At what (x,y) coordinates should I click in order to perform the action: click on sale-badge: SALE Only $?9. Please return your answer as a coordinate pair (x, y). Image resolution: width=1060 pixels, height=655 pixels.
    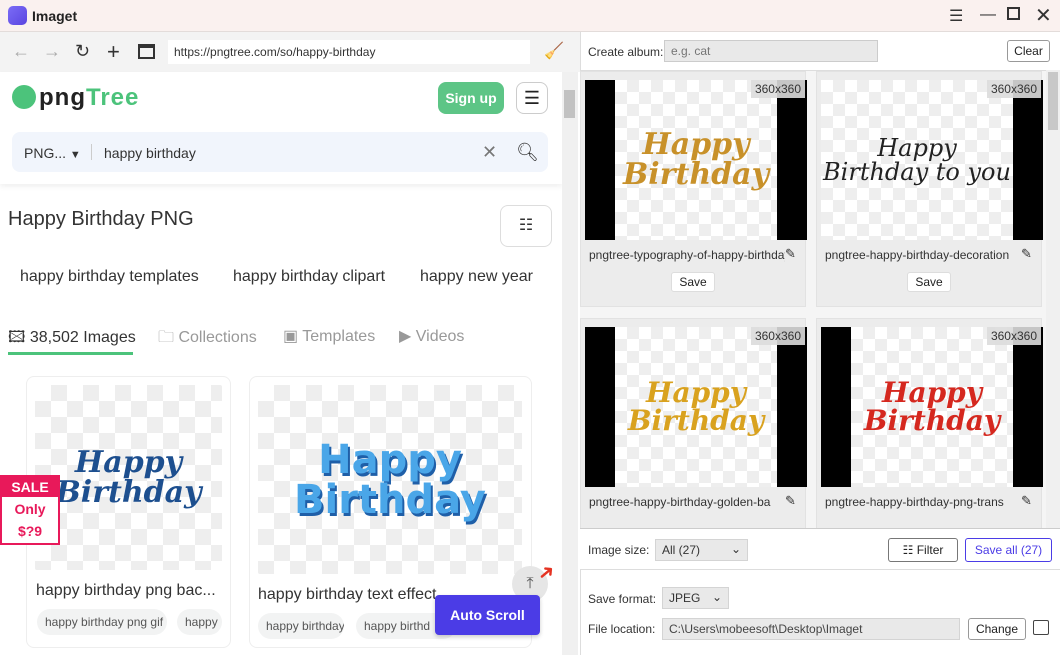
    Looking at the image, I should click on (30, 510).